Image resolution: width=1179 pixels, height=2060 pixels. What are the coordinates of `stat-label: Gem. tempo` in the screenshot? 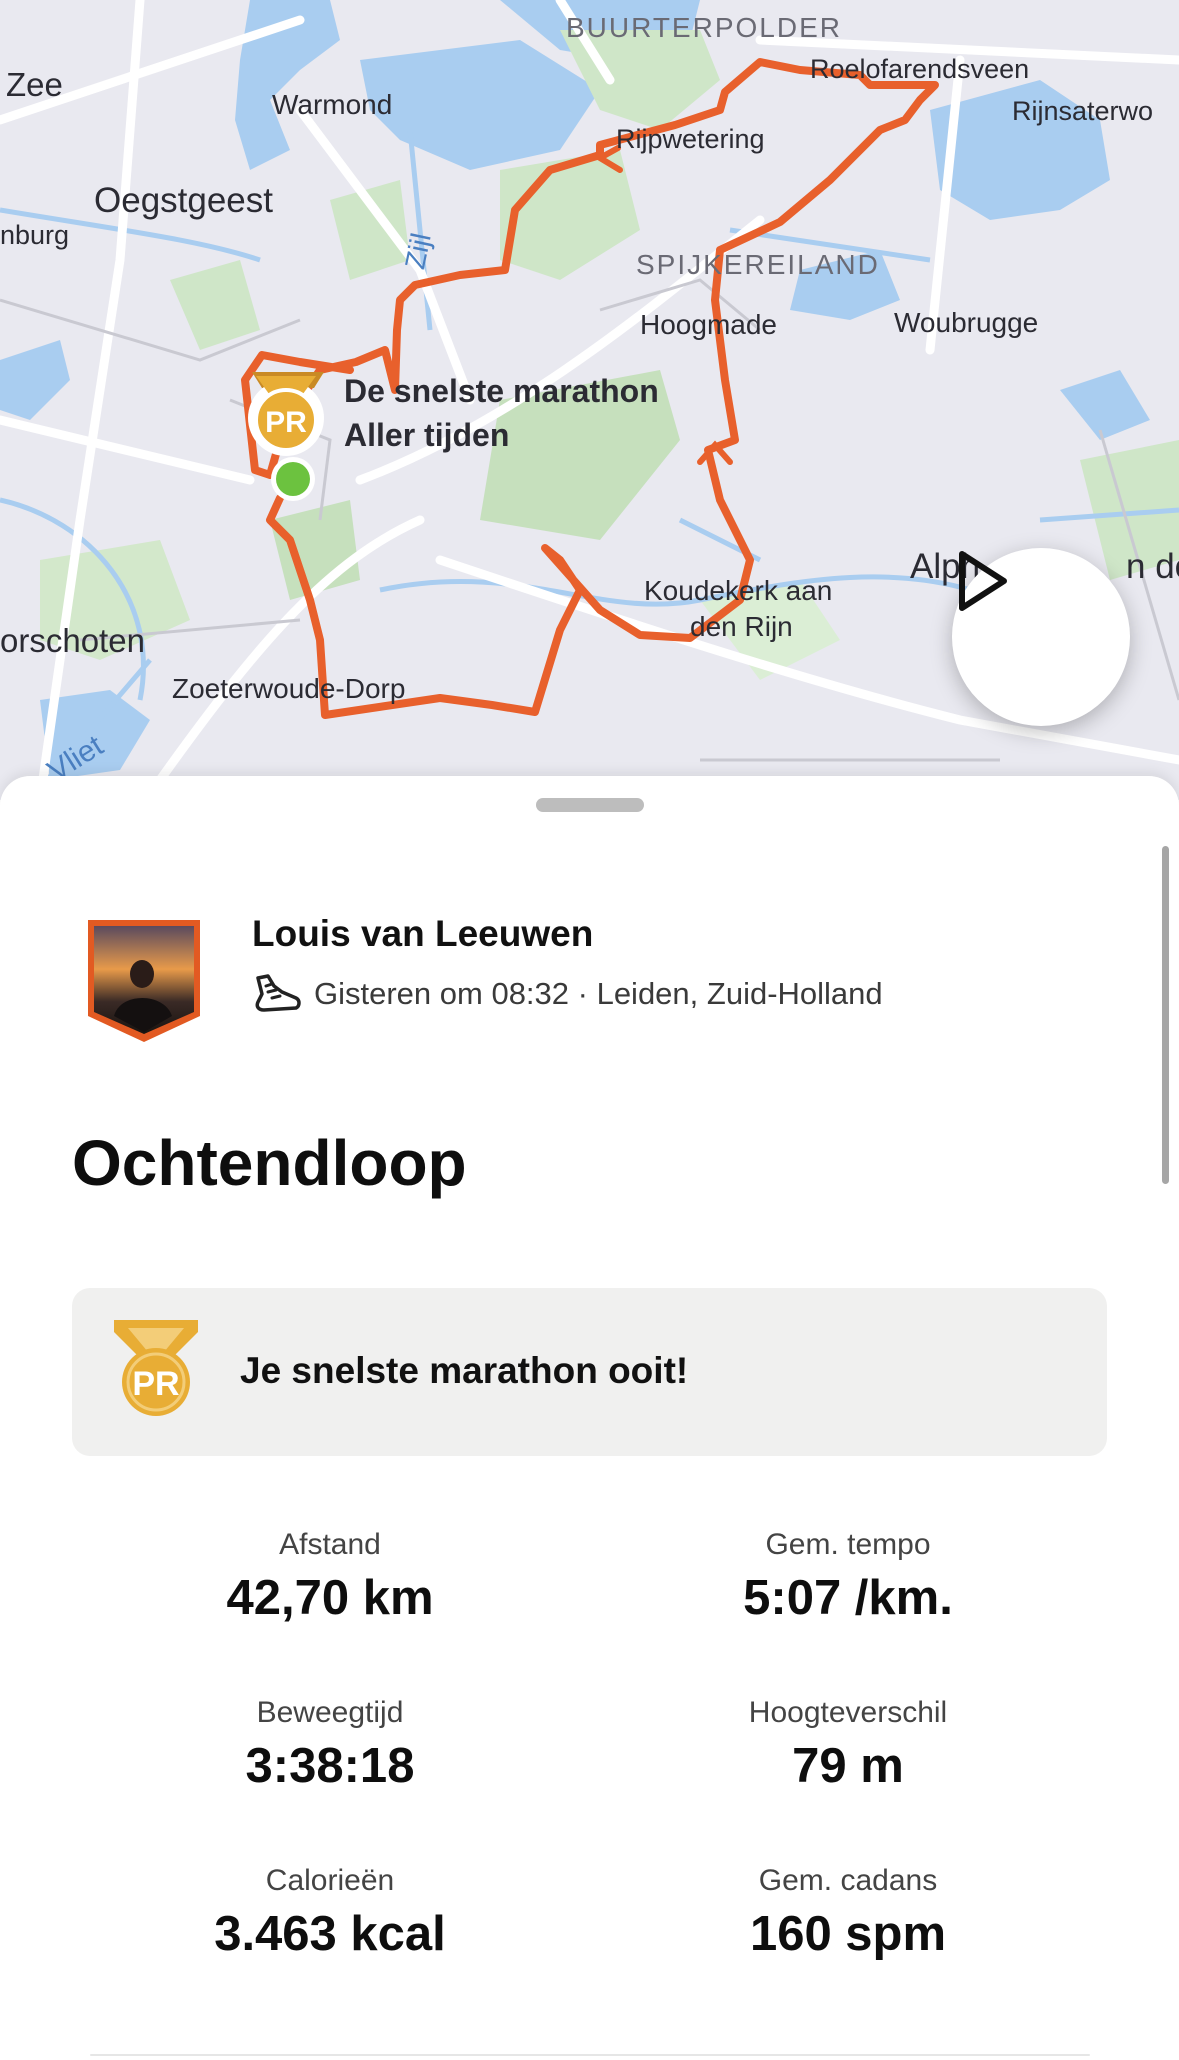 It's located at (848, 1544).